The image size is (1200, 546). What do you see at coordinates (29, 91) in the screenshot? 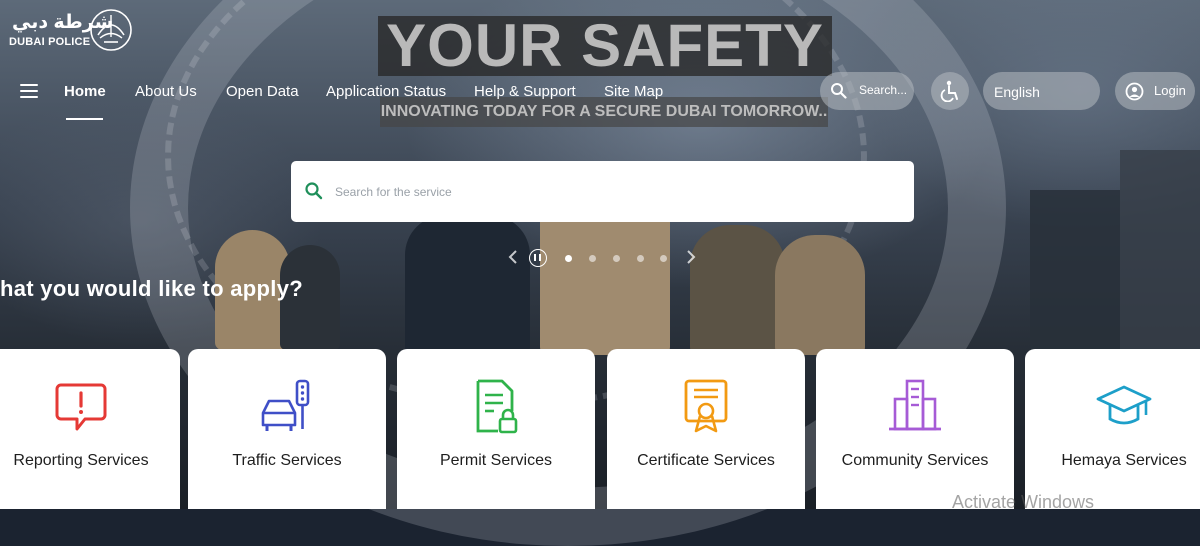
I see `menu-icon` at bounding box center [29, 91].